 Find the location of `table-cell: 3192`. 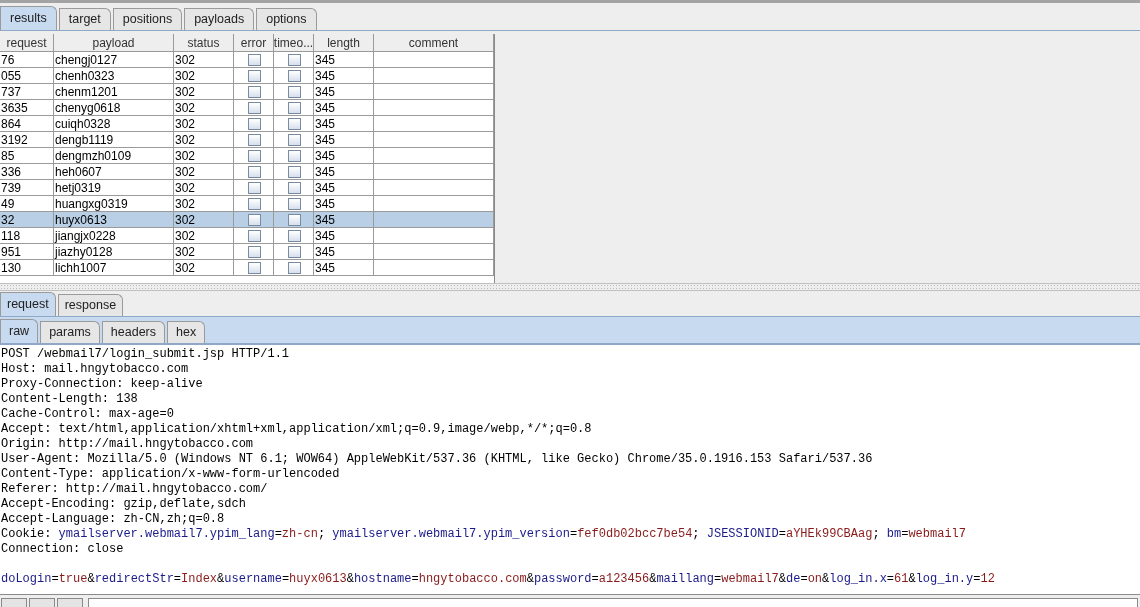

table-cell: 3192 is located at coordinates (14, 139).